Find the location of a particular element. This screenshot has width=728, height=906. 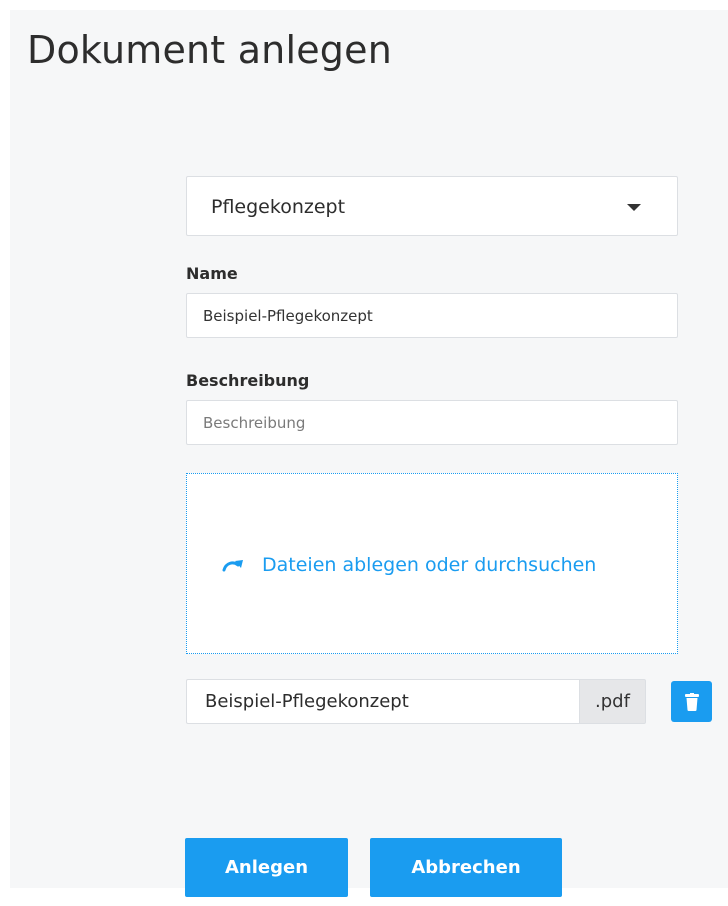

dropzone-text: Dateien ablegen oder durchsuchen is located at coordinates (429, 565).